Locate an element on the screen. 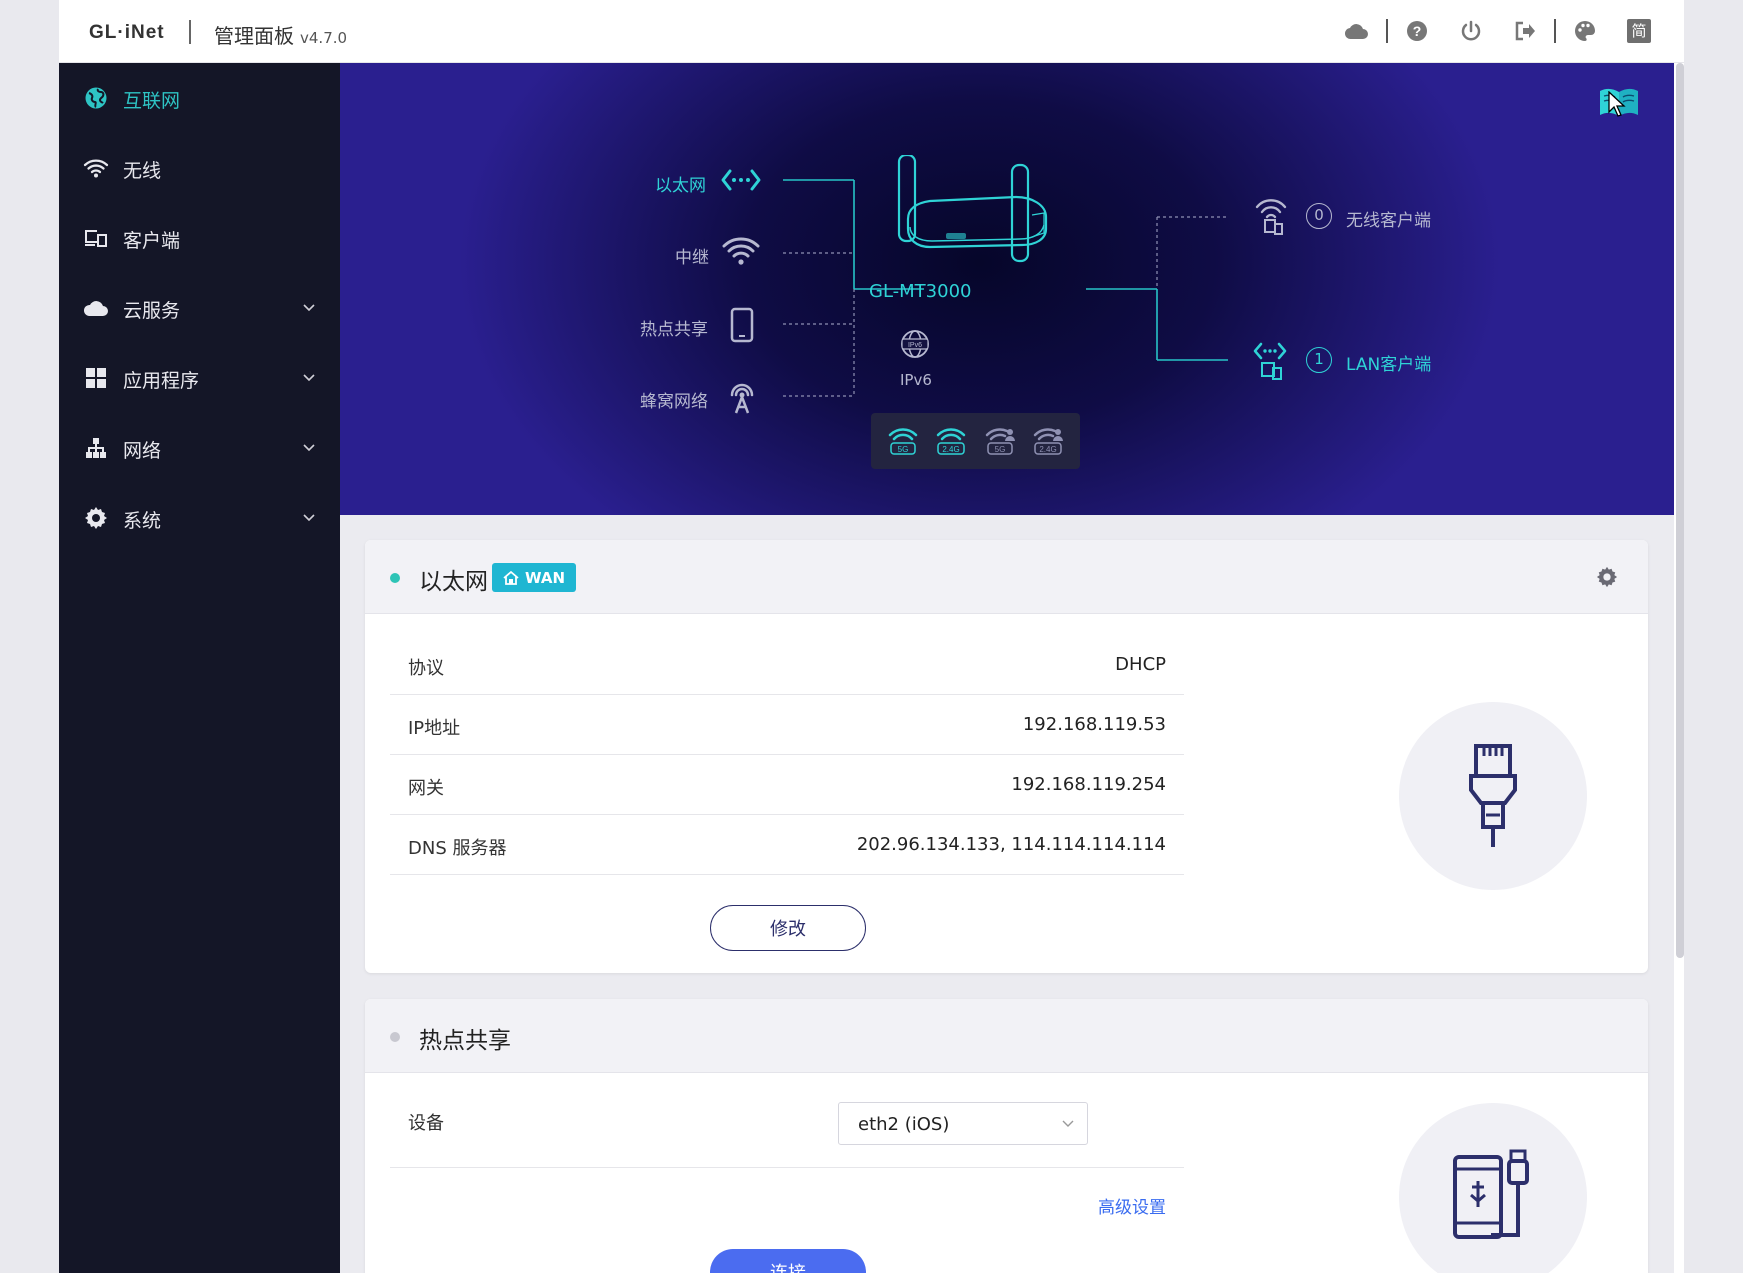 Image resolution: width=1743 pixels, height=1273 pixels. device-select-value: eth2 (iOS) is located at coordinates (904, 1124).